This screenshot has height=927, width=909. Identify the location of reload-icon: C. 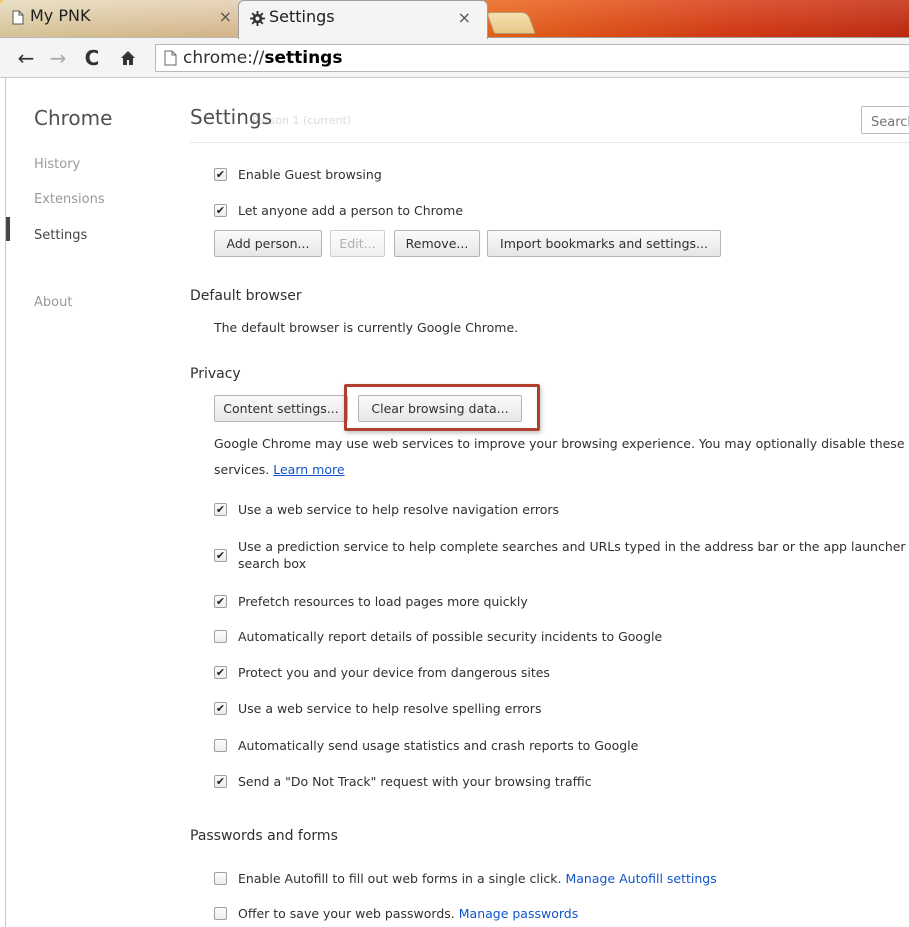
(92, 58).